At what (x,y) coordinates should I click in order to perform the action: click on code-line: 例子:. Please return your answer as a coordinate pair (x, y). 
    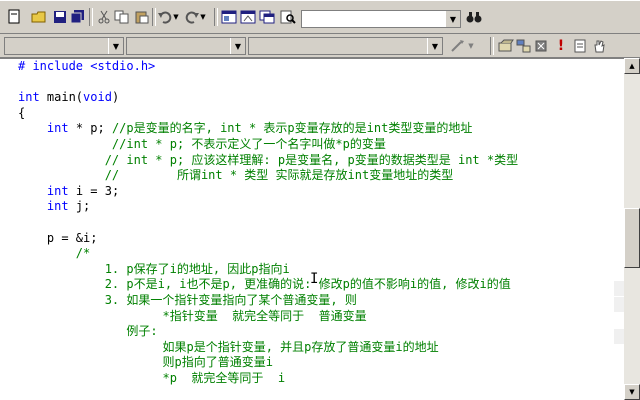
    Looking at the image, I should click on (268, 332).